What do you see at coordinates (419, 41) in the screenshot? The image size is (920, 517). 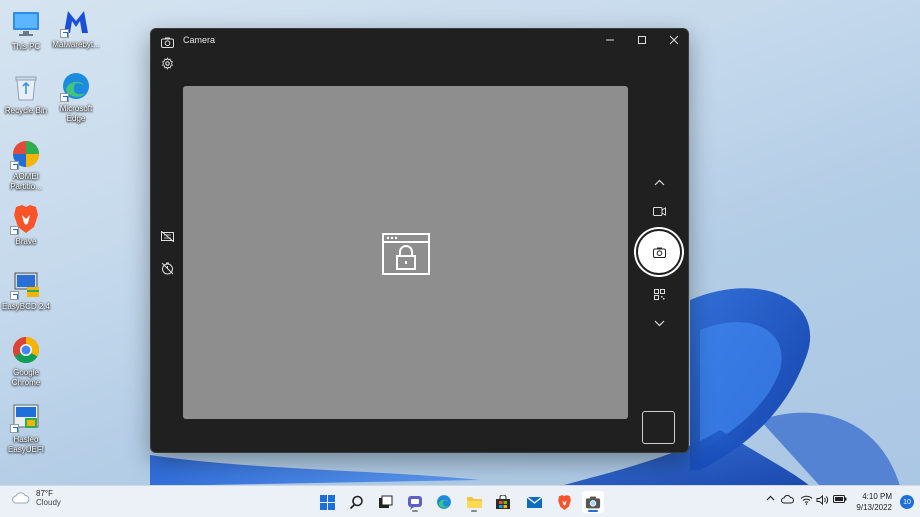 I see `title-bar: Camera` at bounding box center [419, 41].